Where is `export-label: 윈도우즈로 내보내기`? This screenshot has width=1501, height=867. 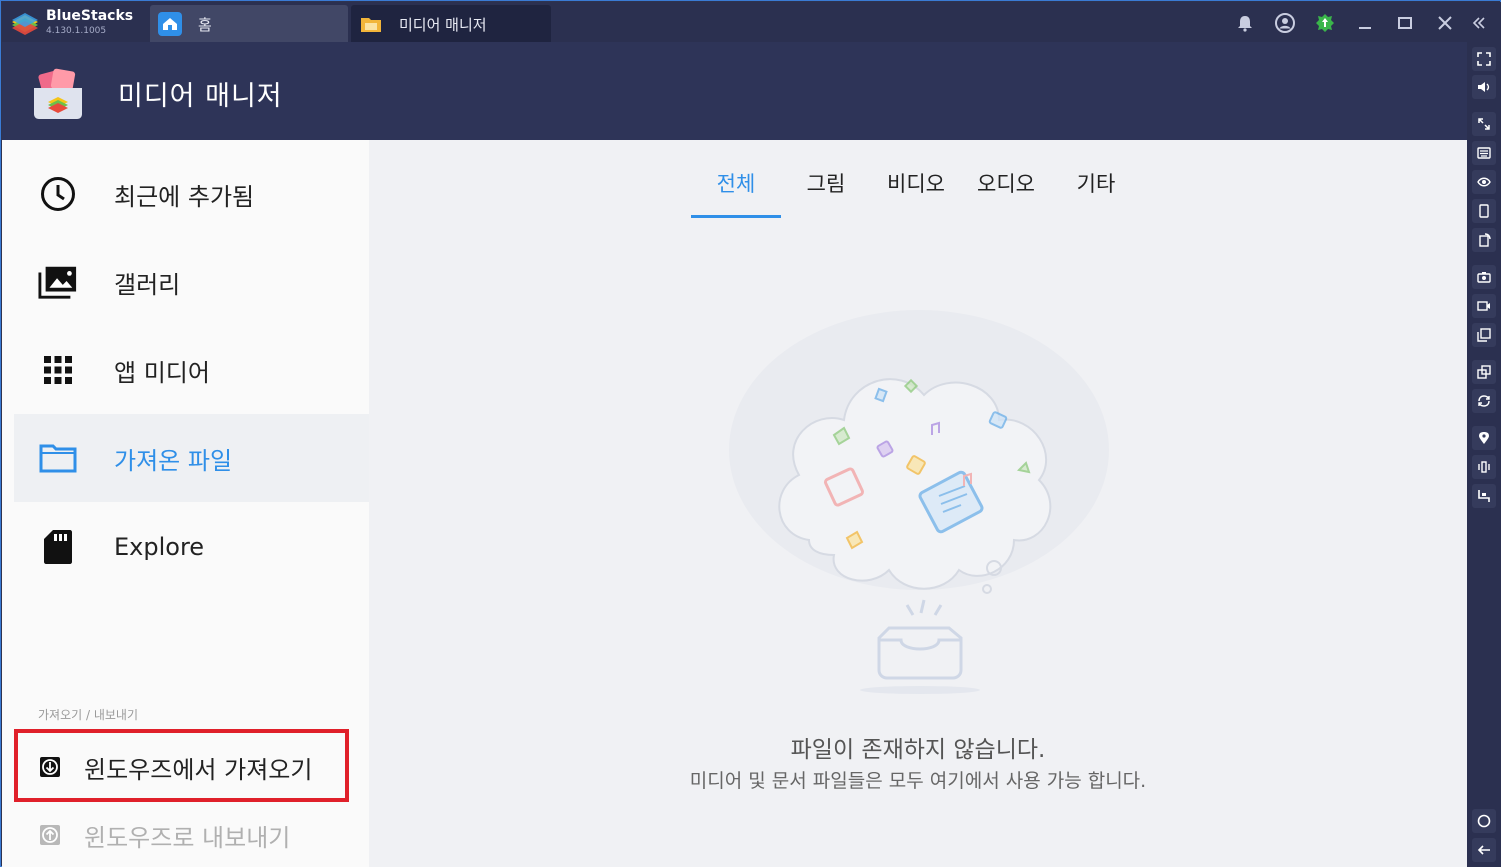
export-label: 윈도우즈로 내보내기 is located at coordinates (187, 838).